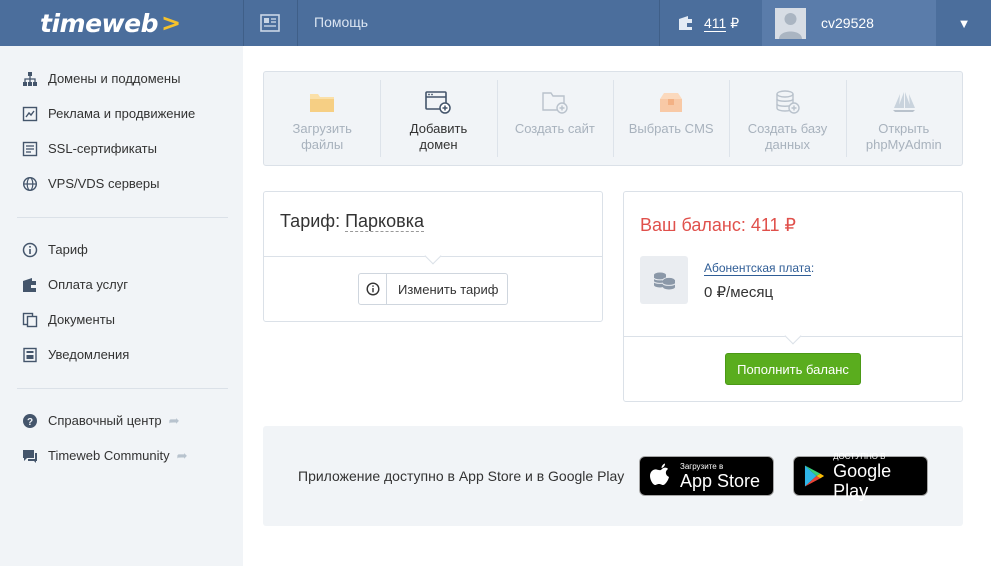 The width and height of the screenshot is (991, 566). I want to click on notification-icon, so click(30, 355).